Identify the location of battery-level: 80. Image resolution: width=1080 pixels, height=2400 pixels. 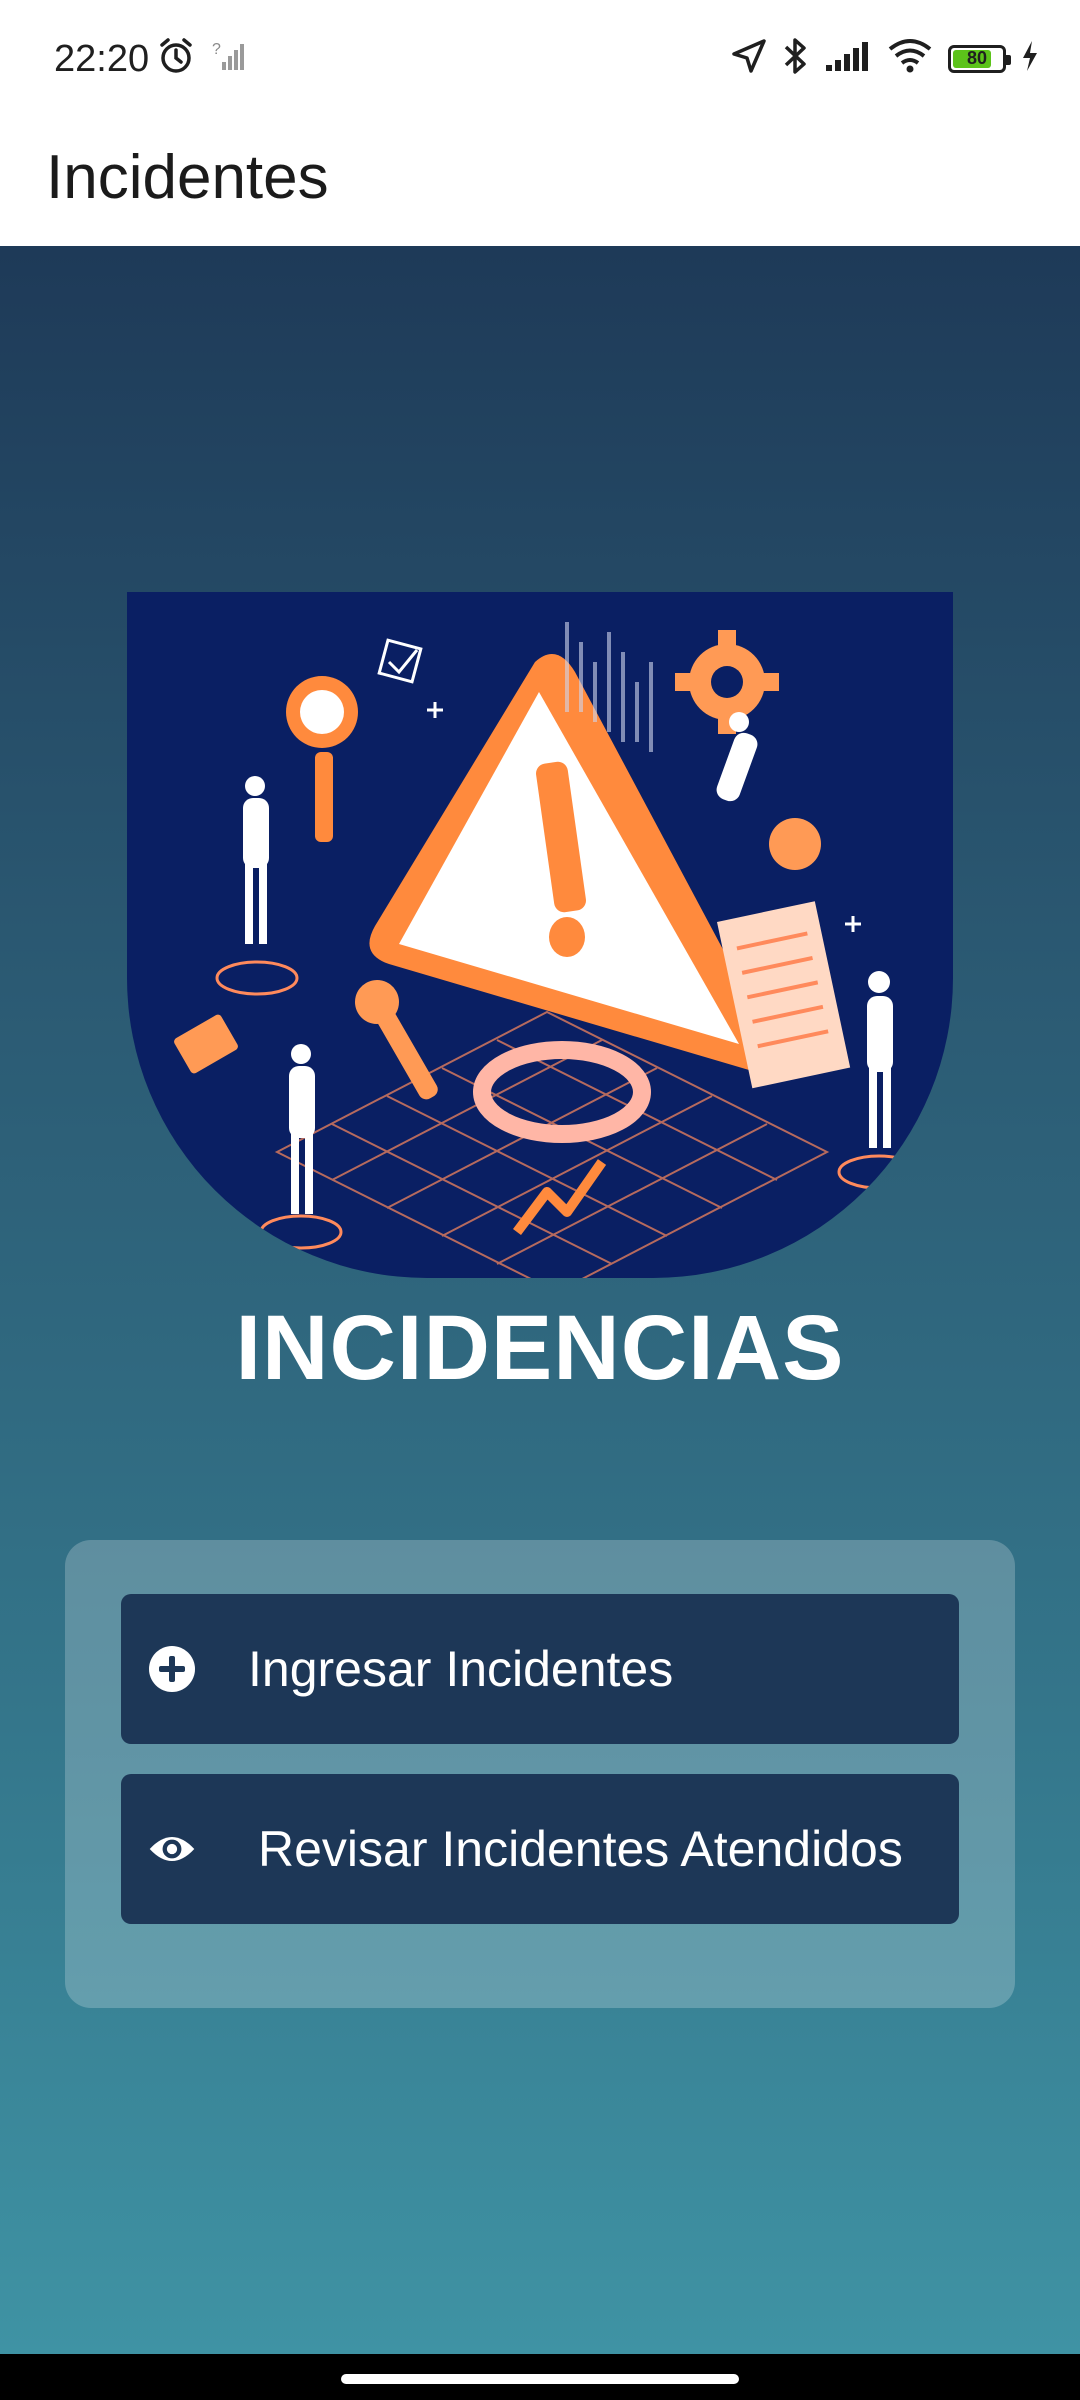
(977, 58).